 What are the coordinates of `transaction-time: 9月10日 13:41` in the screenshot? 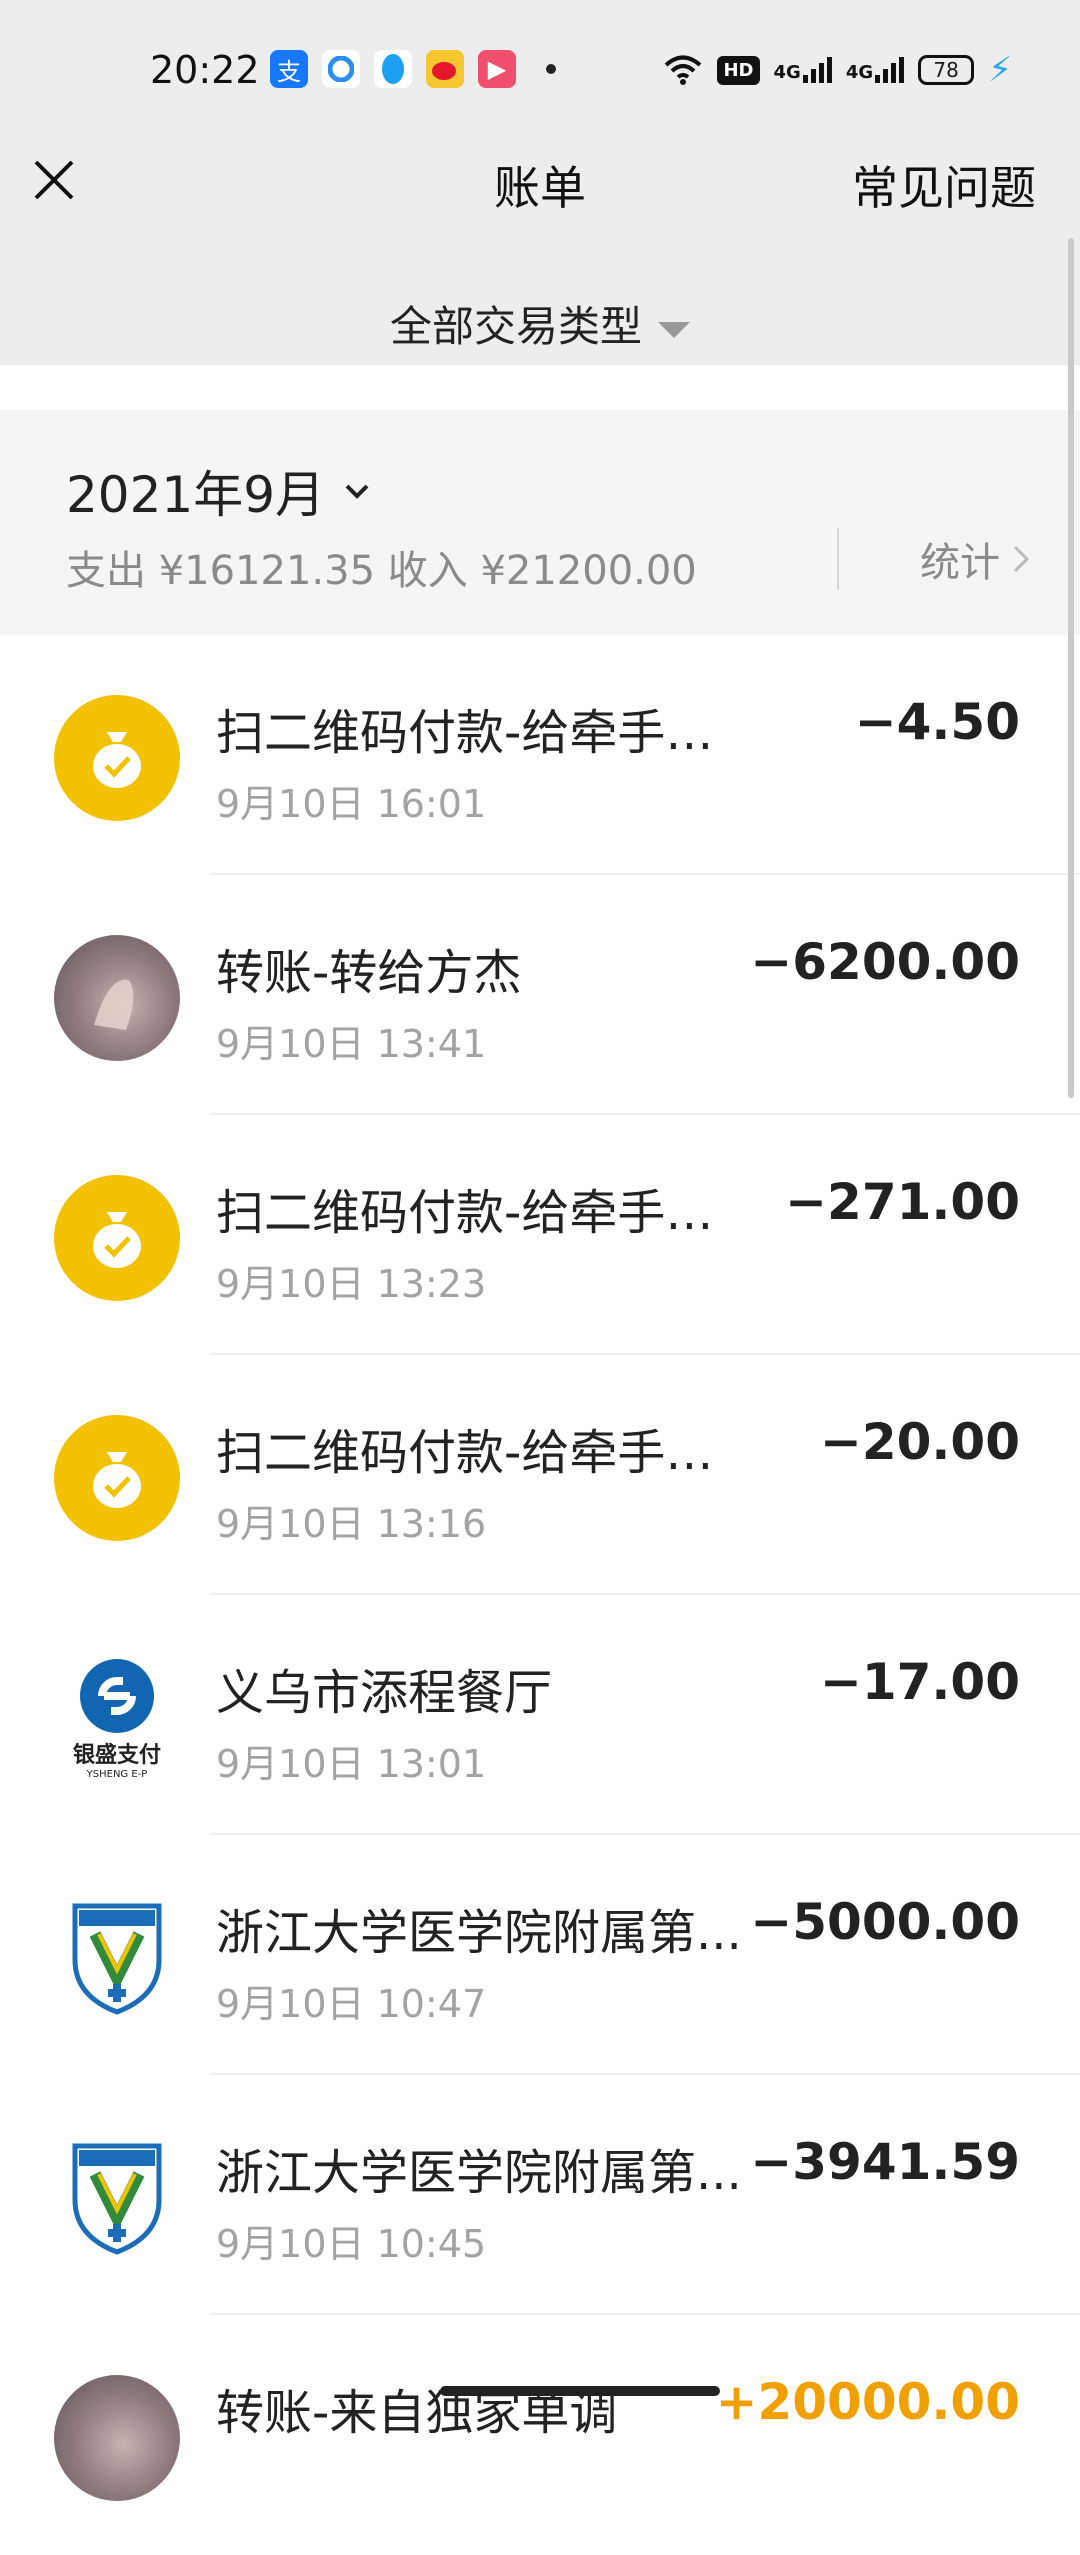 It's located at (351, 1044).